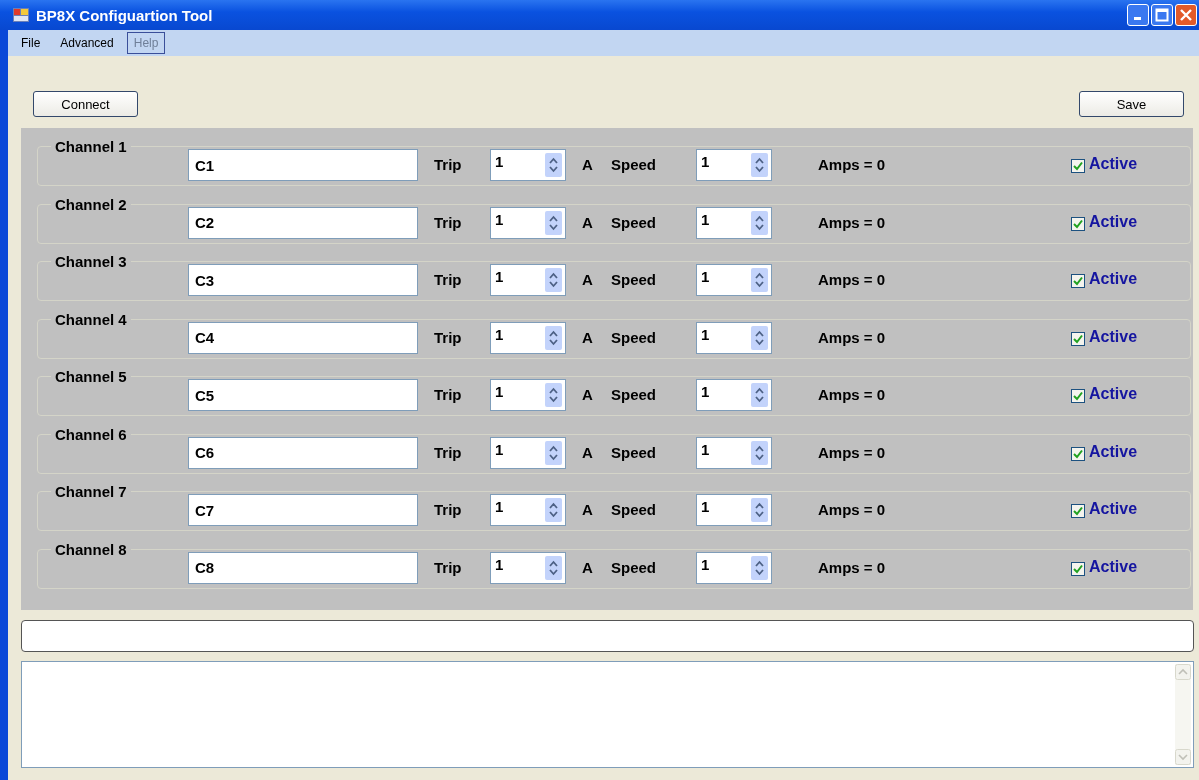 This screenshot has height=780, width=1199. Describe the element at coordinates (1138, 15) in the screenshot. I see `minimize-button` at that location.